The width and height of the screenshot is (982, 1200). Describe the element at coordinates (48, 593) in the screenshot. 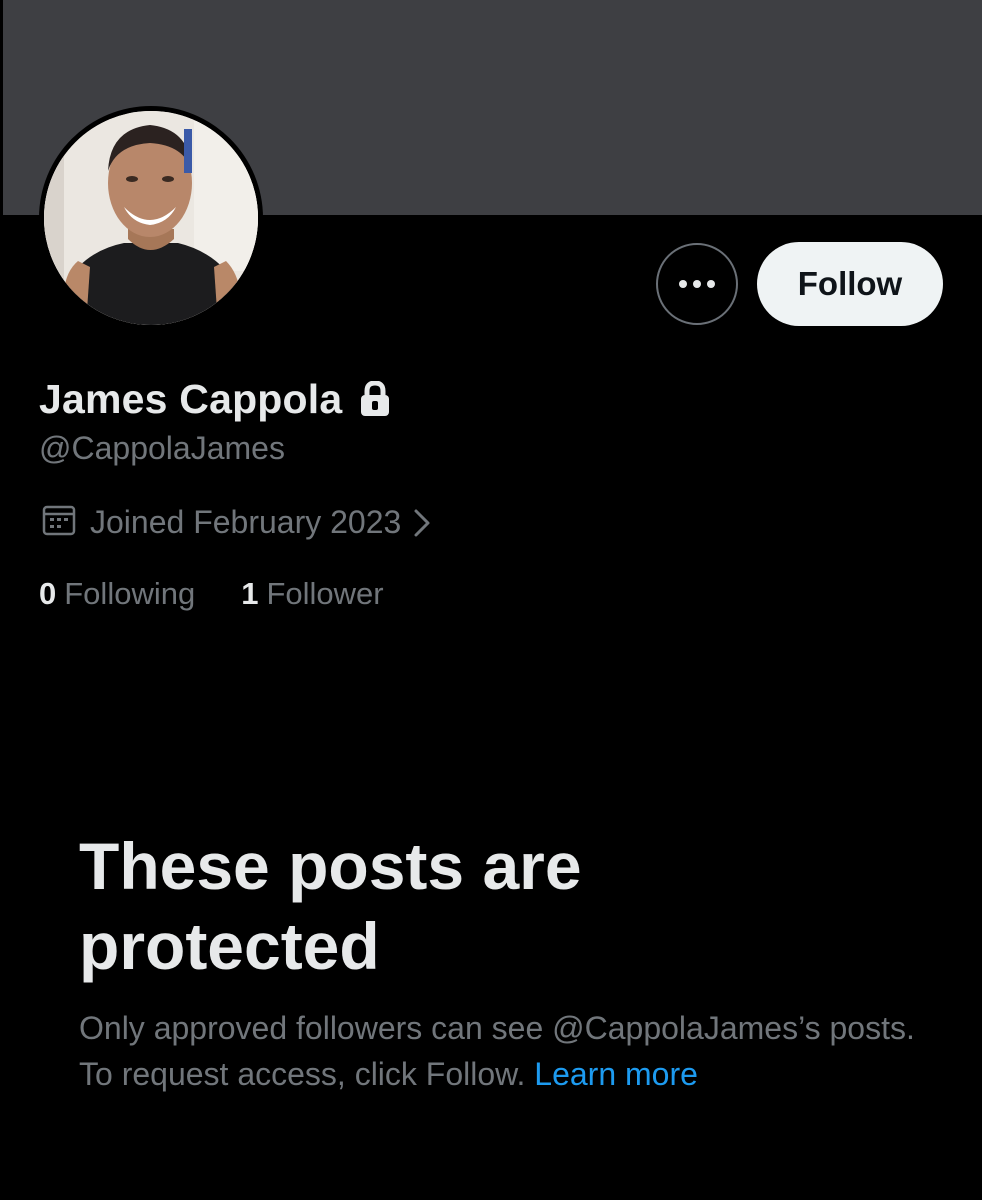

I see `following-count: 0` at that location.